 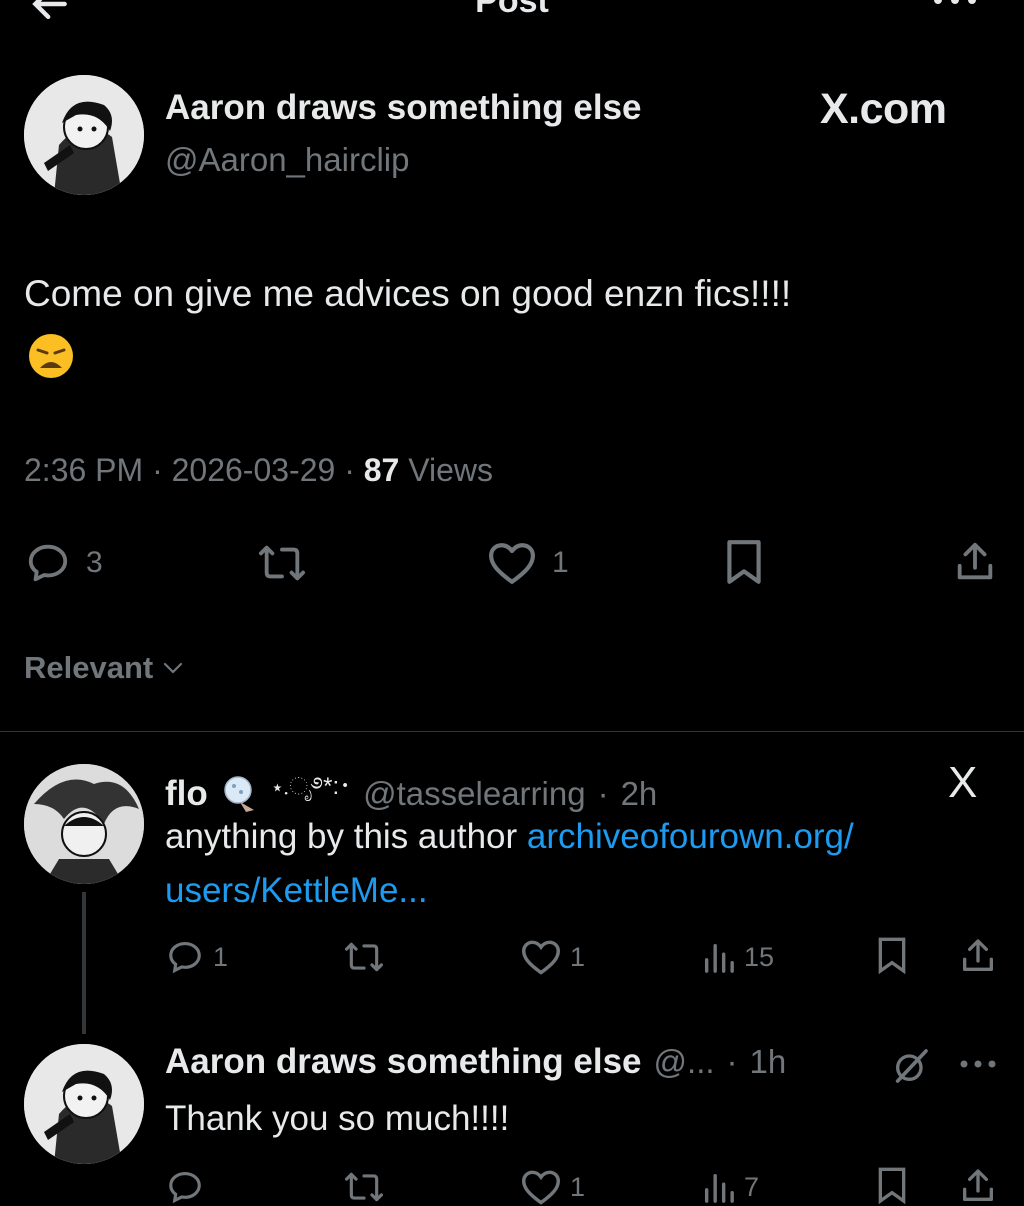 I want to click on x-watermark: X.com, so click(x=883, y=109).